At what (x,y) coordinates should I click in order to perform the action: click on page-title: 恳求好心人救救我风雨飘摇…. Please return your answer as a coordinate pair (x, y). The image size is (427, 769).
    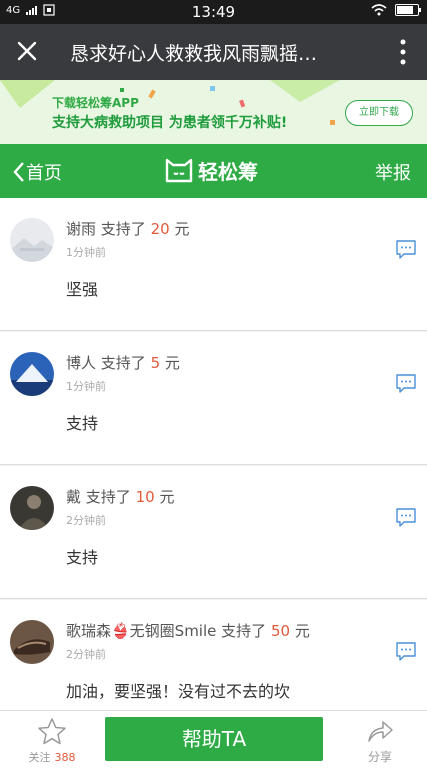
    Looking at the image, I should click on (194, 54).